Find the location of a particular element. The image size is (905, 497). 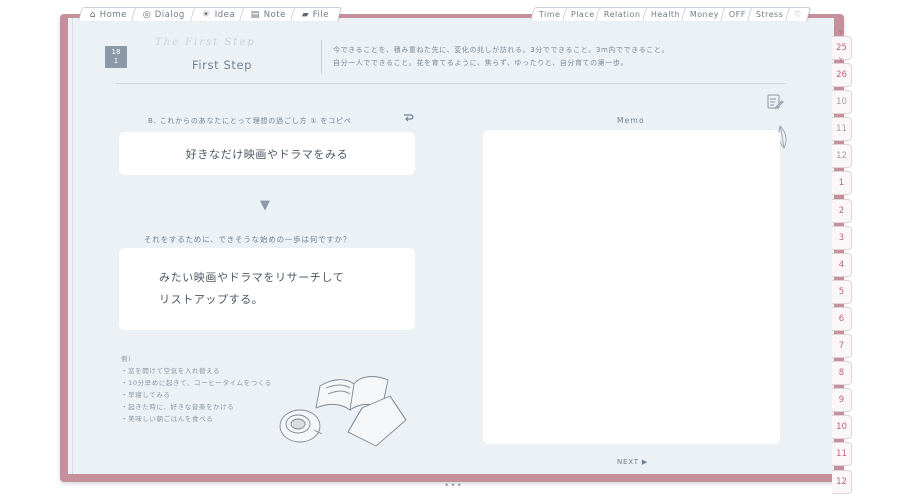

month-tab-3: 3 is located at coordinates (842, 237).